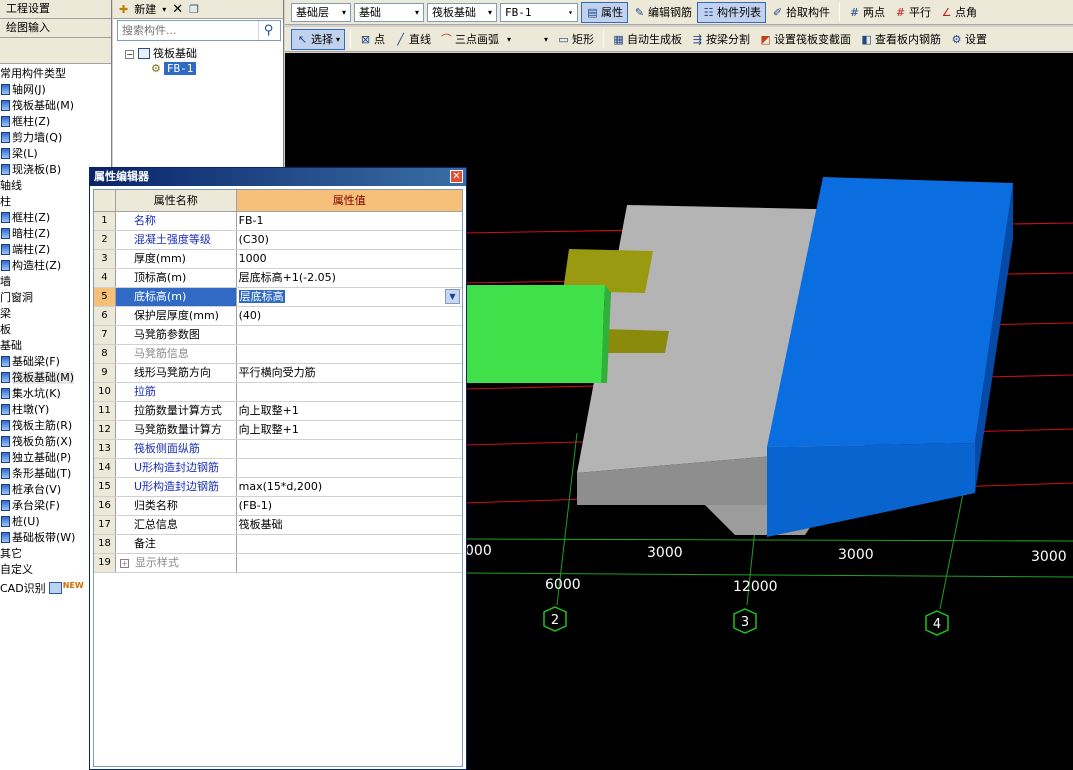 This screenshot has width=1073, height=770. Describe the element at coordinates (278, 177) in the screenshot. I see `dialog-title-bar: 属性编辑器 ✕` at that location.